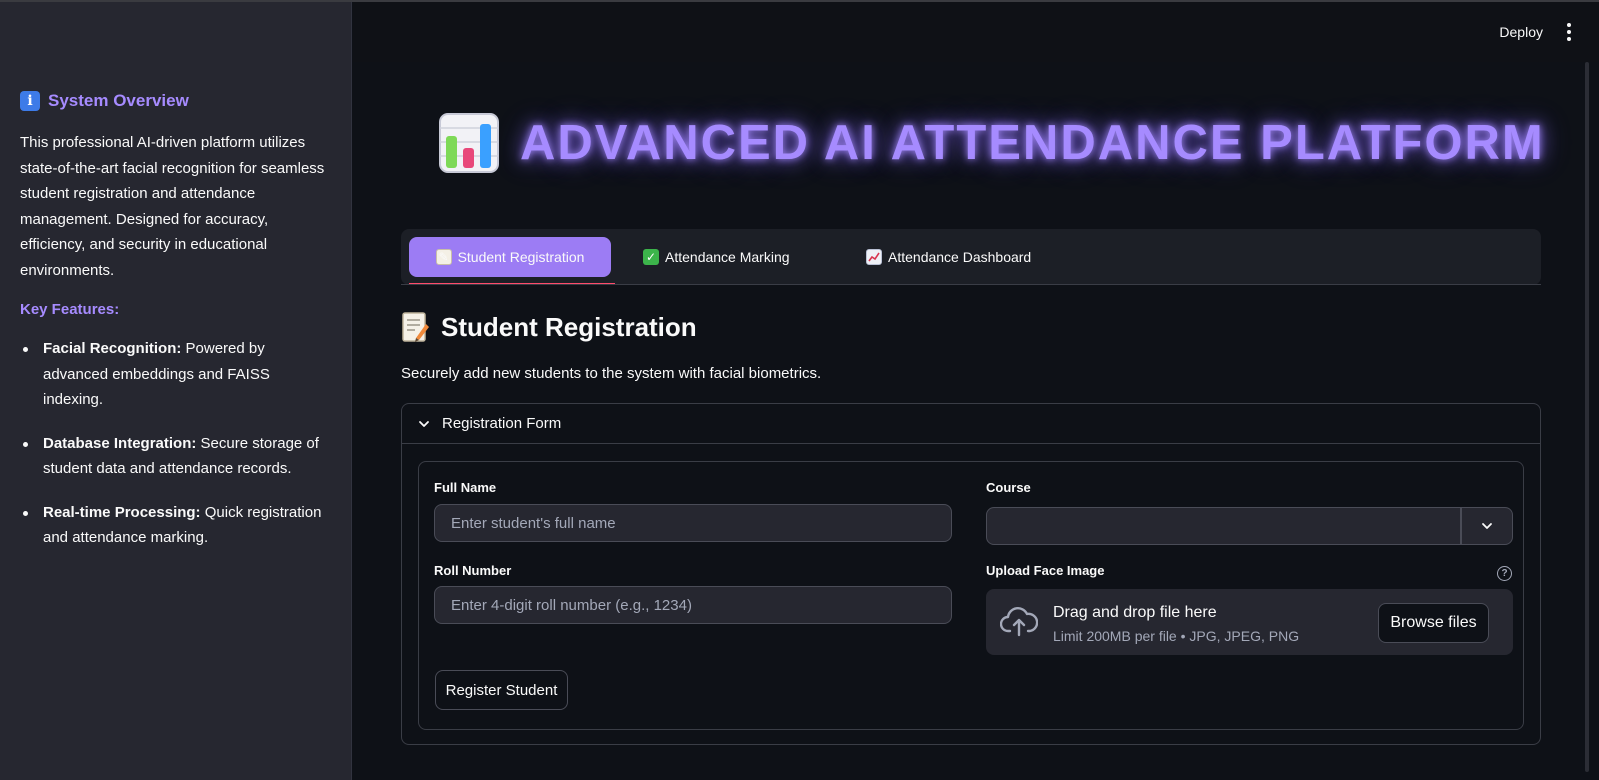 The height and width of the screenshot is (780, 1599). I want to click on memo-icon: ✎, so click(443, 257).